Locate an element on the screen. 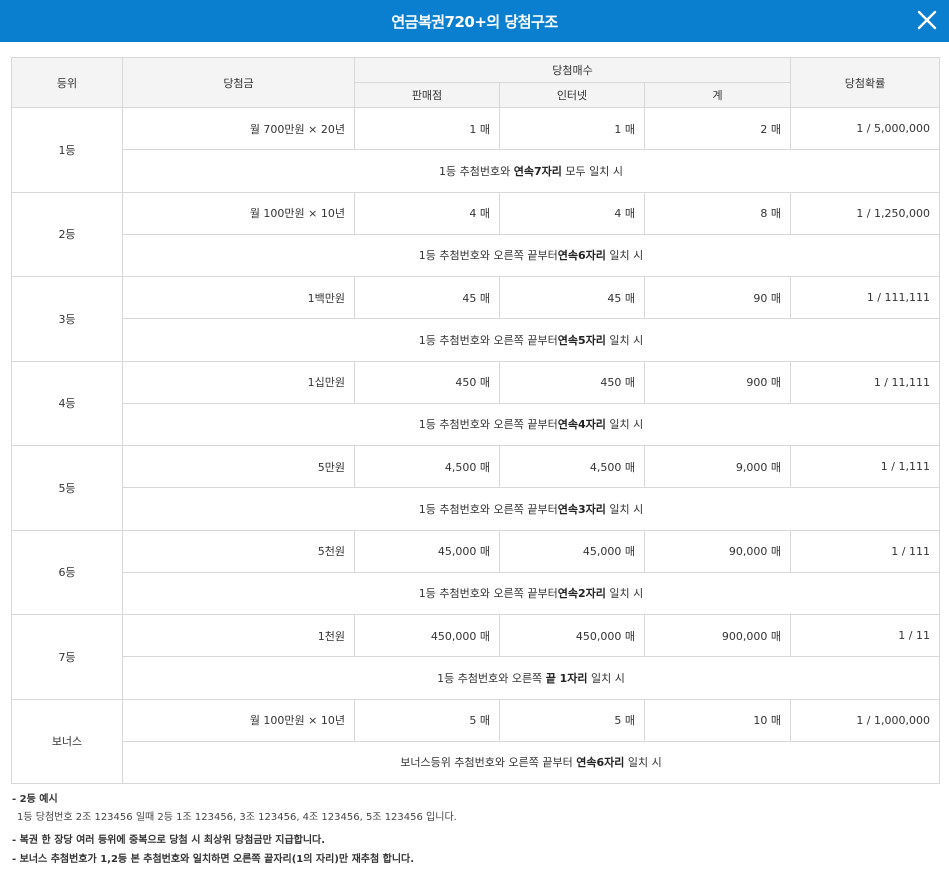 Image resolution: width=949 pixels, height=885 pixels. internet-count-cell: 450,000 매 is located at coordinates (572, 635).